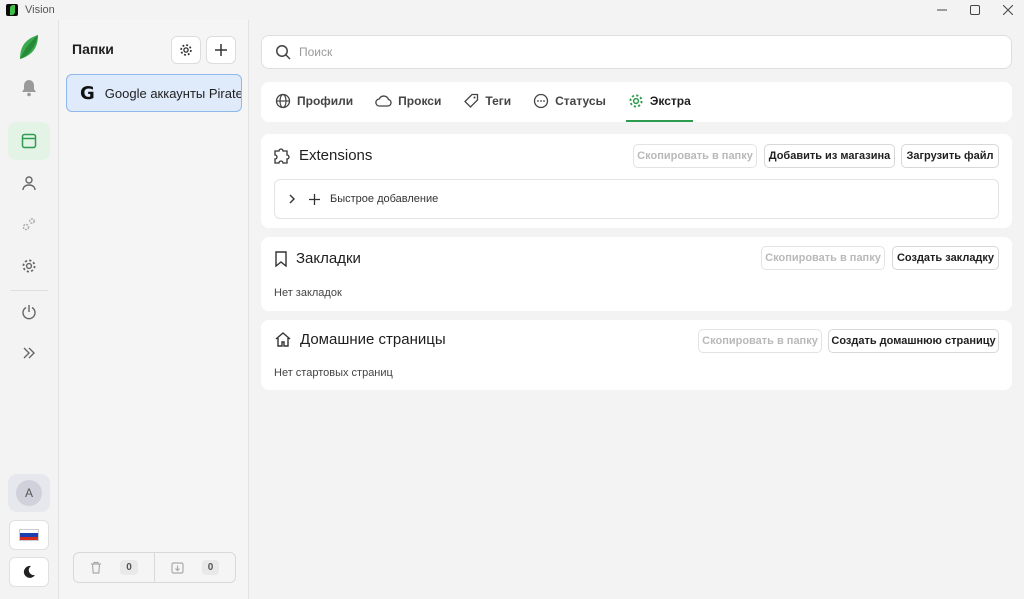  I want to click on tab-tags: Теги, so click(487, 102).